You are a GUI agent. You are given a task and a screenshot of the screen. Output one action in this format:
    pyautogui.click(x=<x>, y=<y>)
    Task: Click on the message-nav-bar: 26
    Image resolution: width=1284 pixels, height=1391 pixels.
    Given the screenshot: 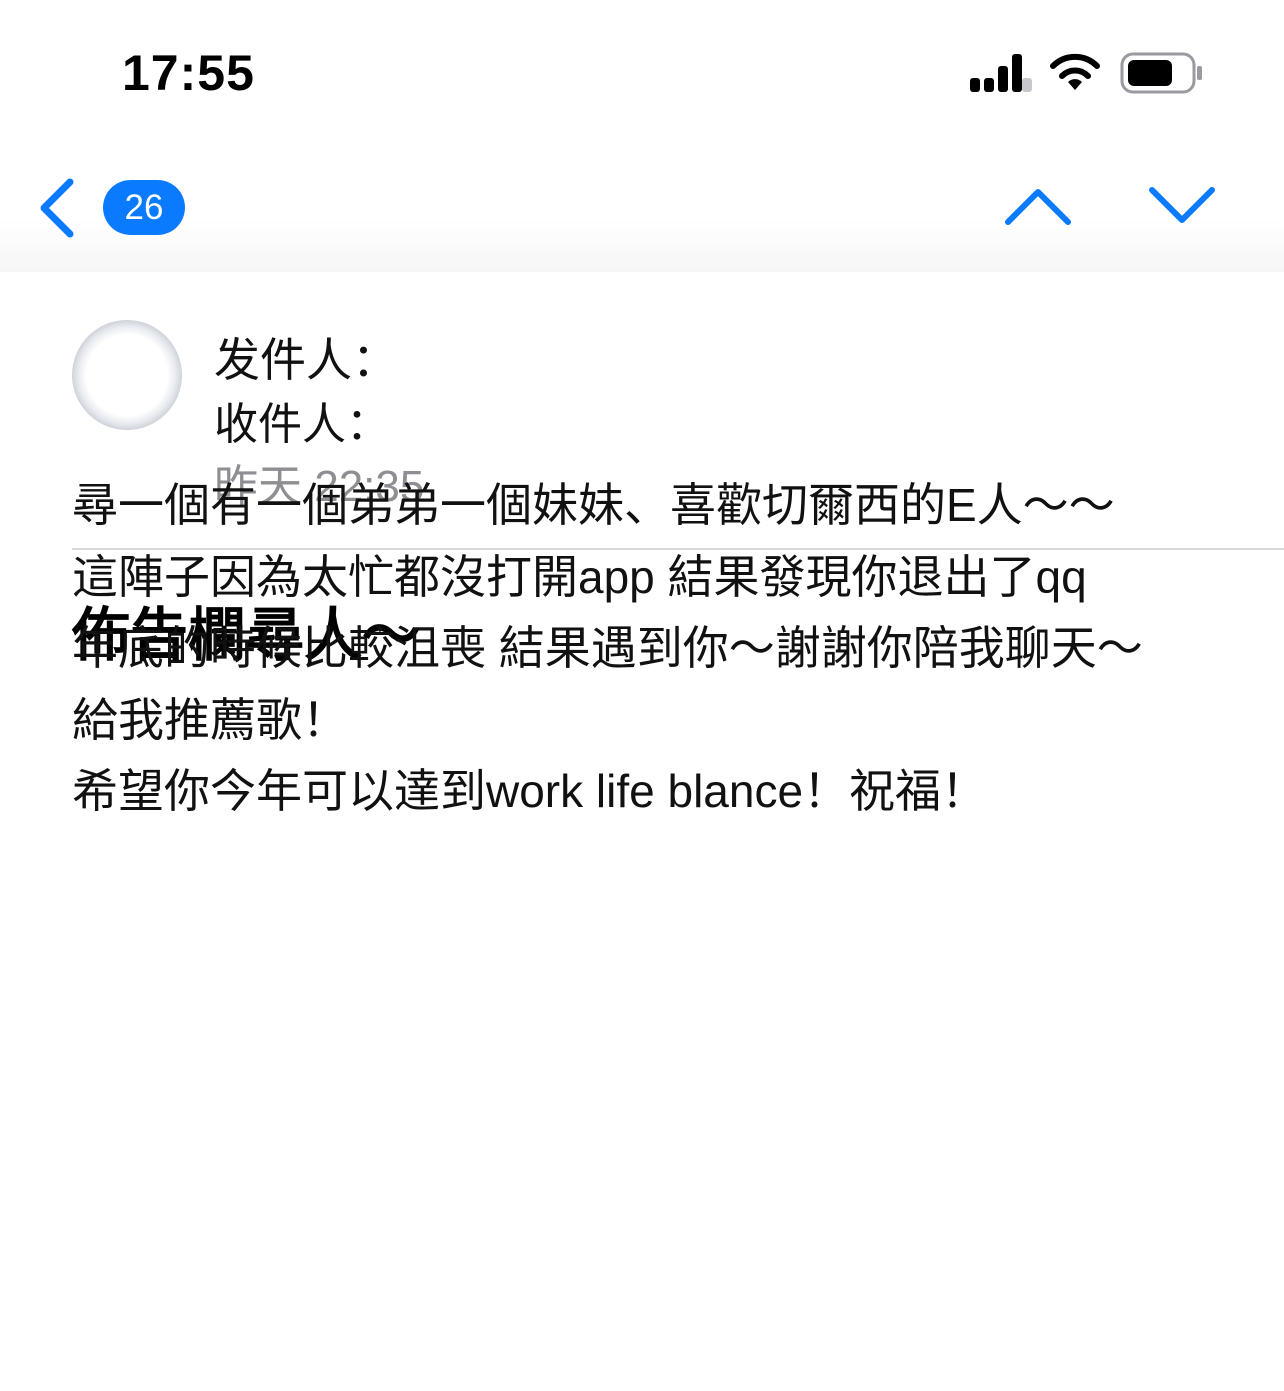 What is the action you would take?
    pyautogui.click(x=642, y=206)
    